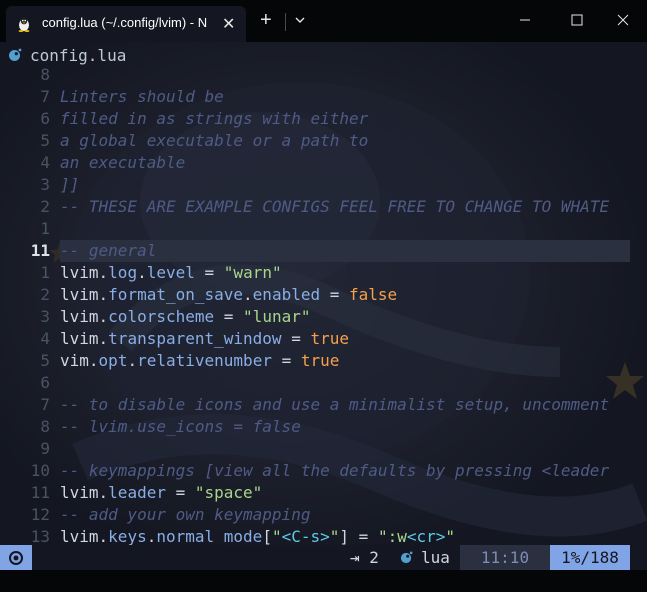  Describe the element at coordinates (590, 557) in the screenshot. I see `scroll-percent: 1%/188` at that location.